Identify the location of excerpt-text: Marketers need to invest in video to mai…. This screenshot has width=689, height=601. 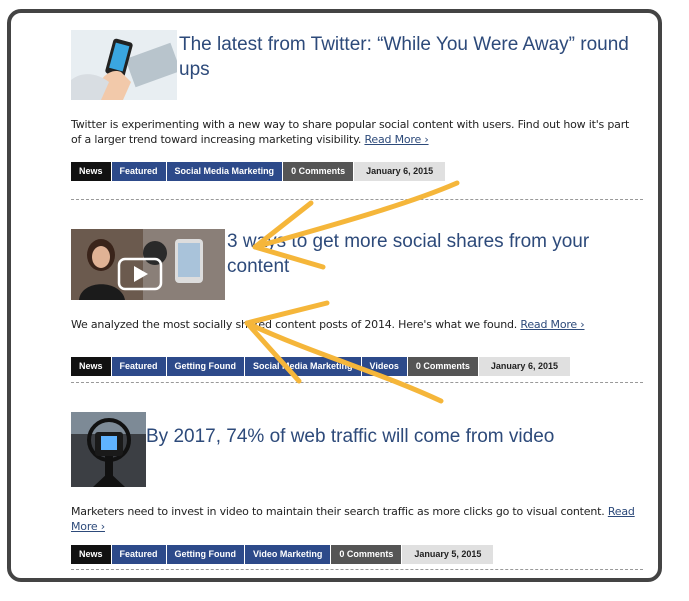
(338, 511).